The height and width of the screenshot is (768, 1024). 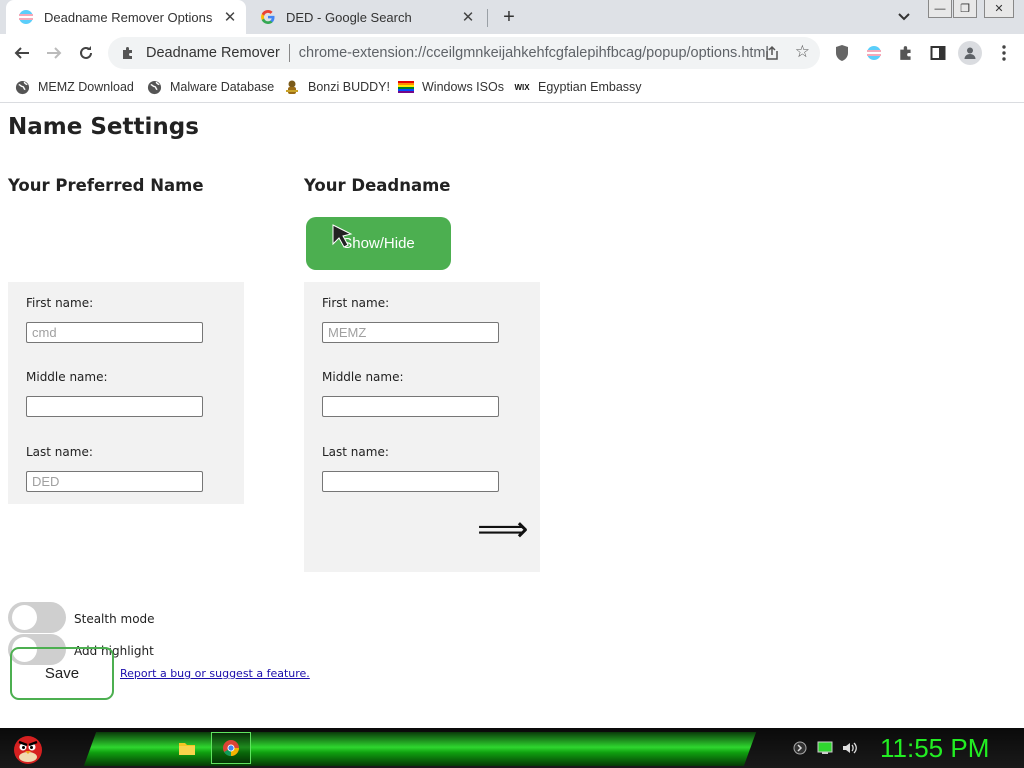 What do you see at coordinates (62, 673) in the screenshot?
I see `save-button: Save` at bounding box center [62, 673].